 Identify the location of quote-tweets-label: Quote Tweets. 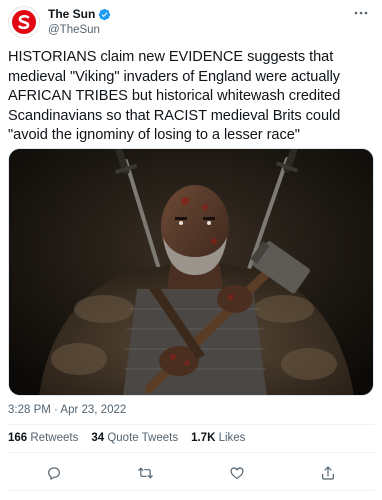
(143, 438).